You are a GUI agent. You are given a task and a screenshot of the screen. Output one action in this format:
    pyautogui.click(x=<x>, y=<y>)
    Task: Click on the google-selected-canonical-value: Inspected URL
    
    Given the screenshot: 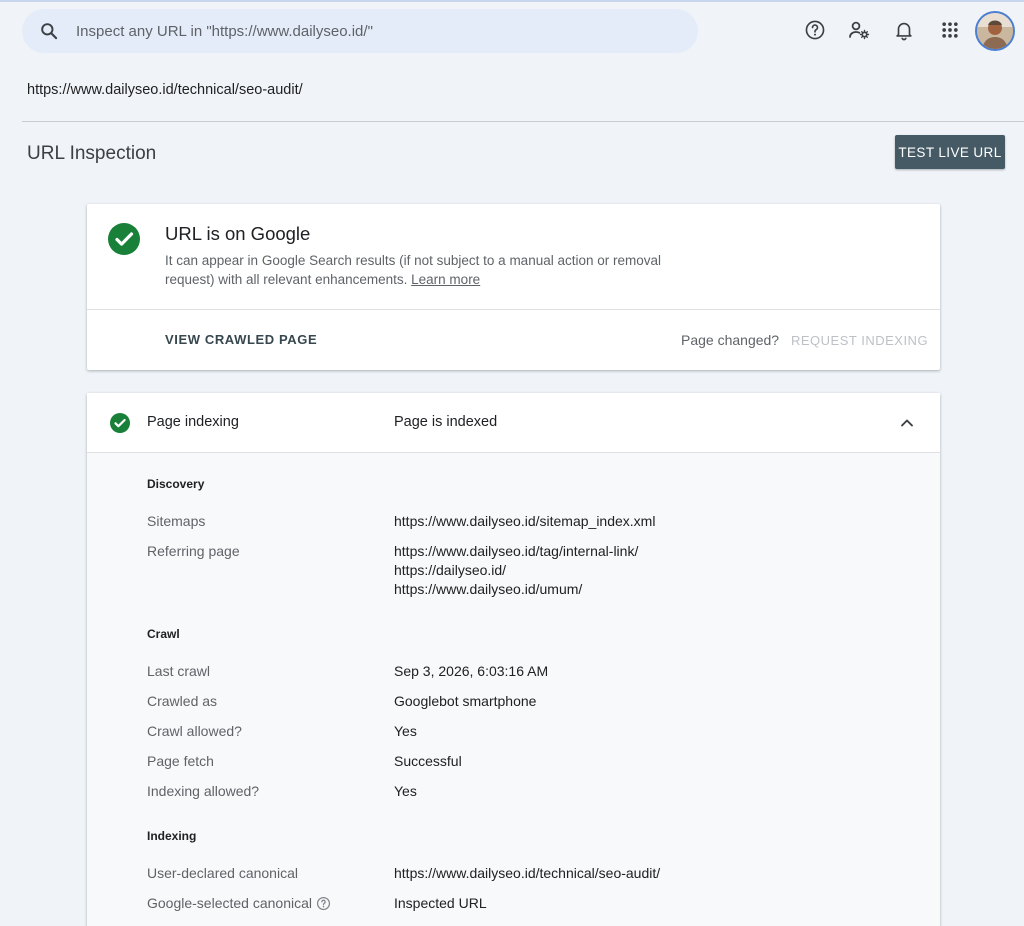 What is the action you would take?
    pyautogui.click(x=440, y=903)
    